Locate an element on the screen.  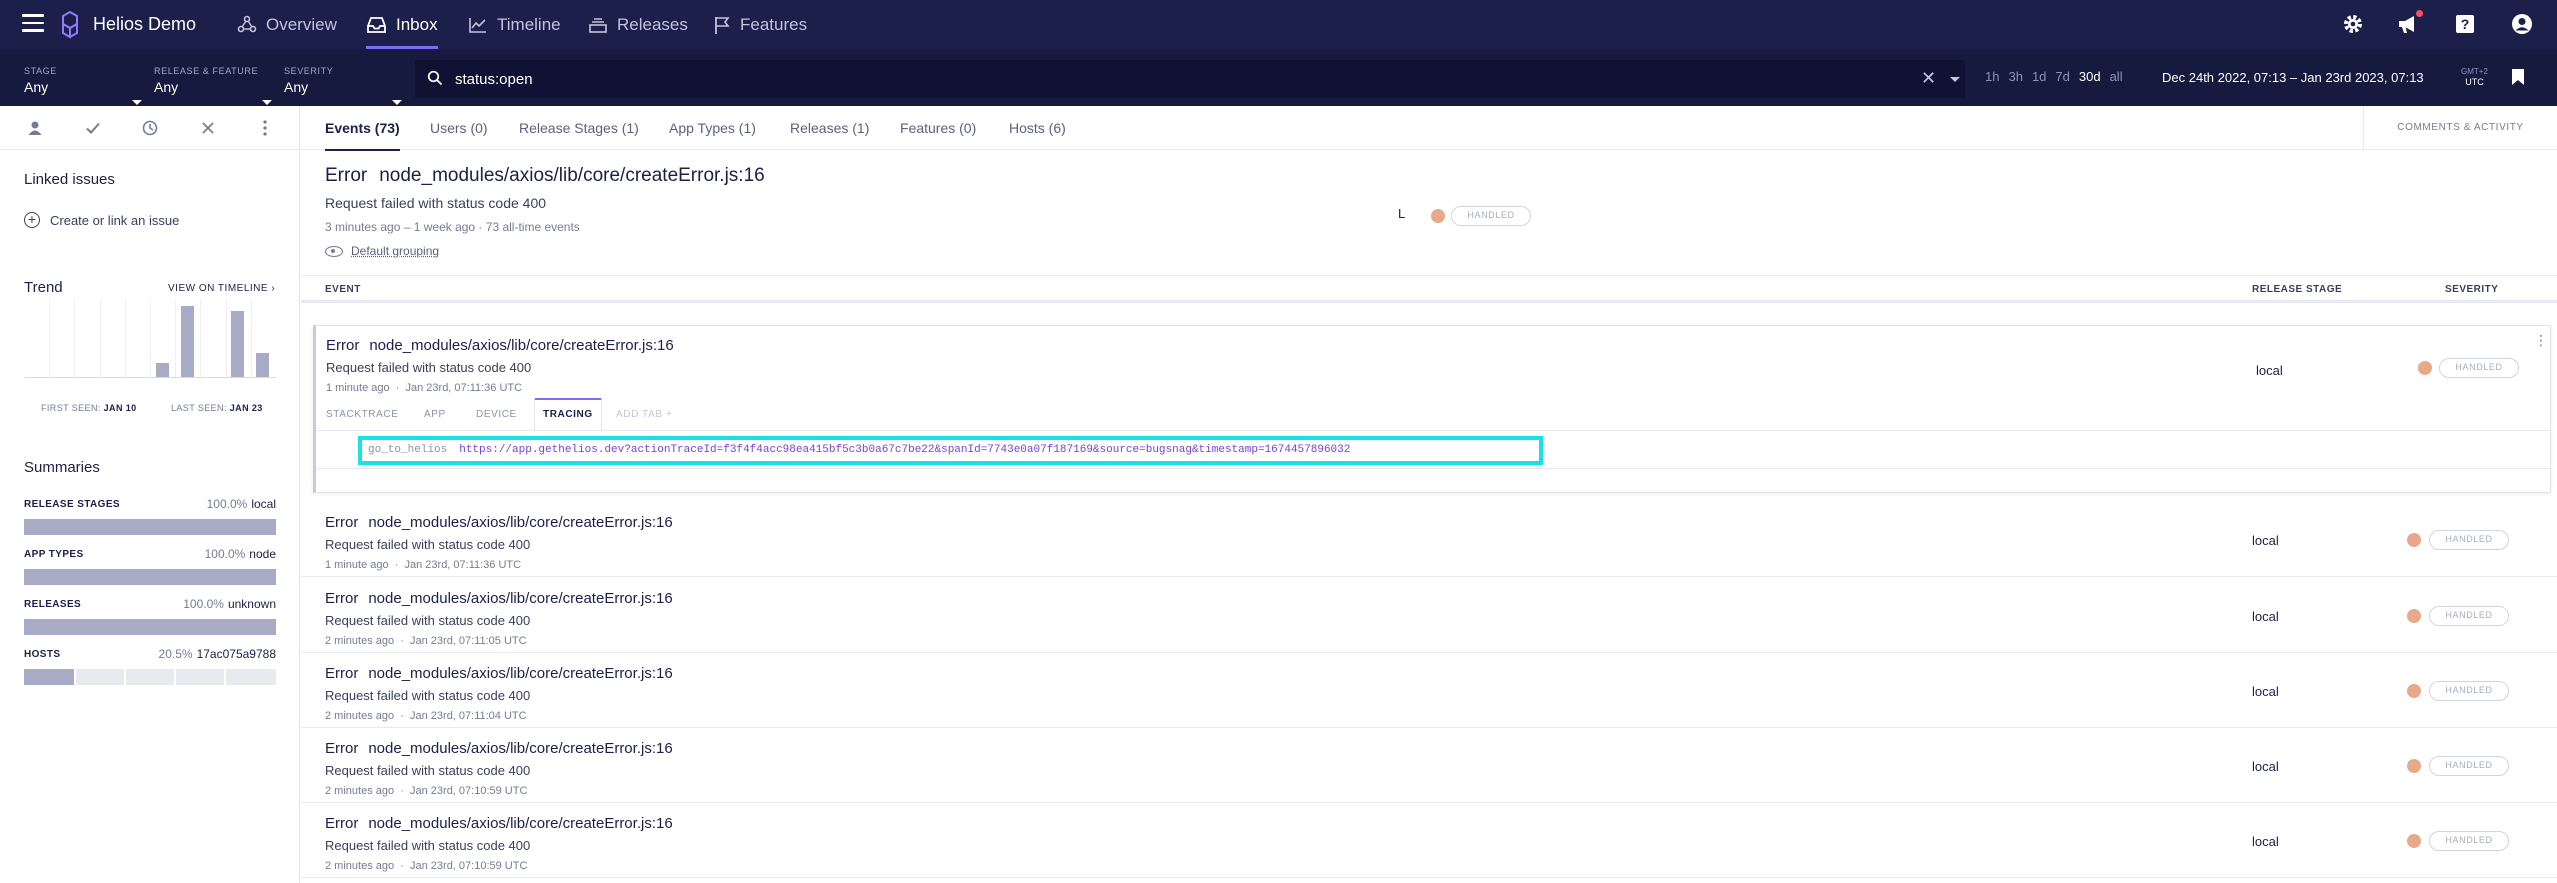
megaphone-icon is located at coordinates (2409, 23).